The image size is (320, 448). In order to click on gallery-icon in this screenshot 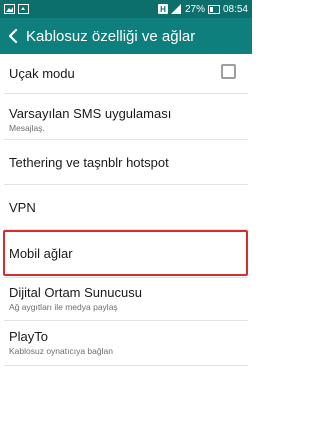, I will do `click(9, 9)`.